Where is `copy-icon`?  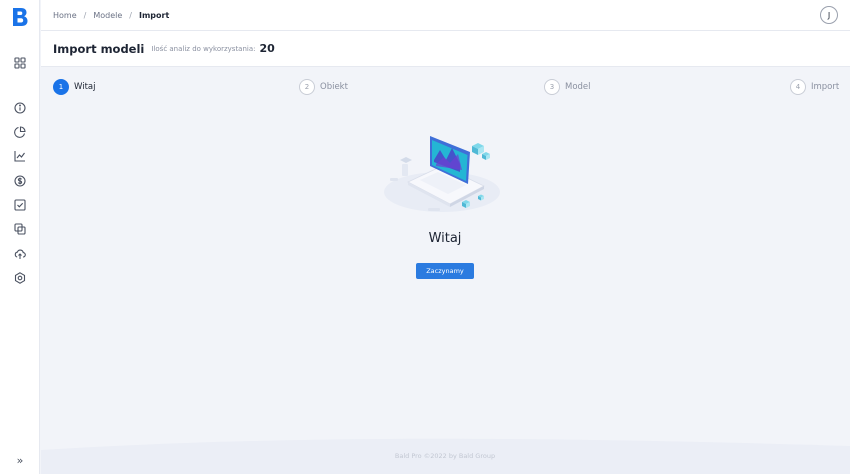 copy-icon is located at coordinates (20, 229).